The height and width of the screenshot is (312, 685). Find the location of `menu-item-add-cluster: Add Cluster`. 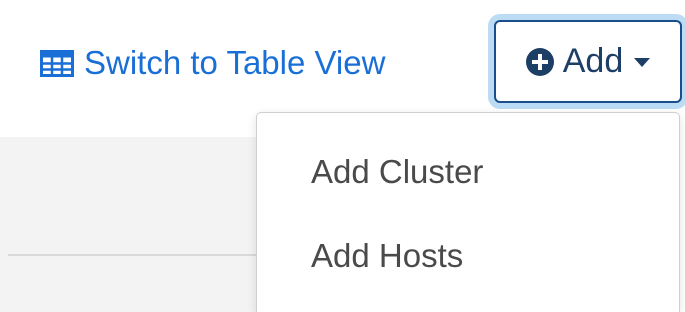

menu-item-add-cluster: Add Cluster is located at coordinates (468, 172).